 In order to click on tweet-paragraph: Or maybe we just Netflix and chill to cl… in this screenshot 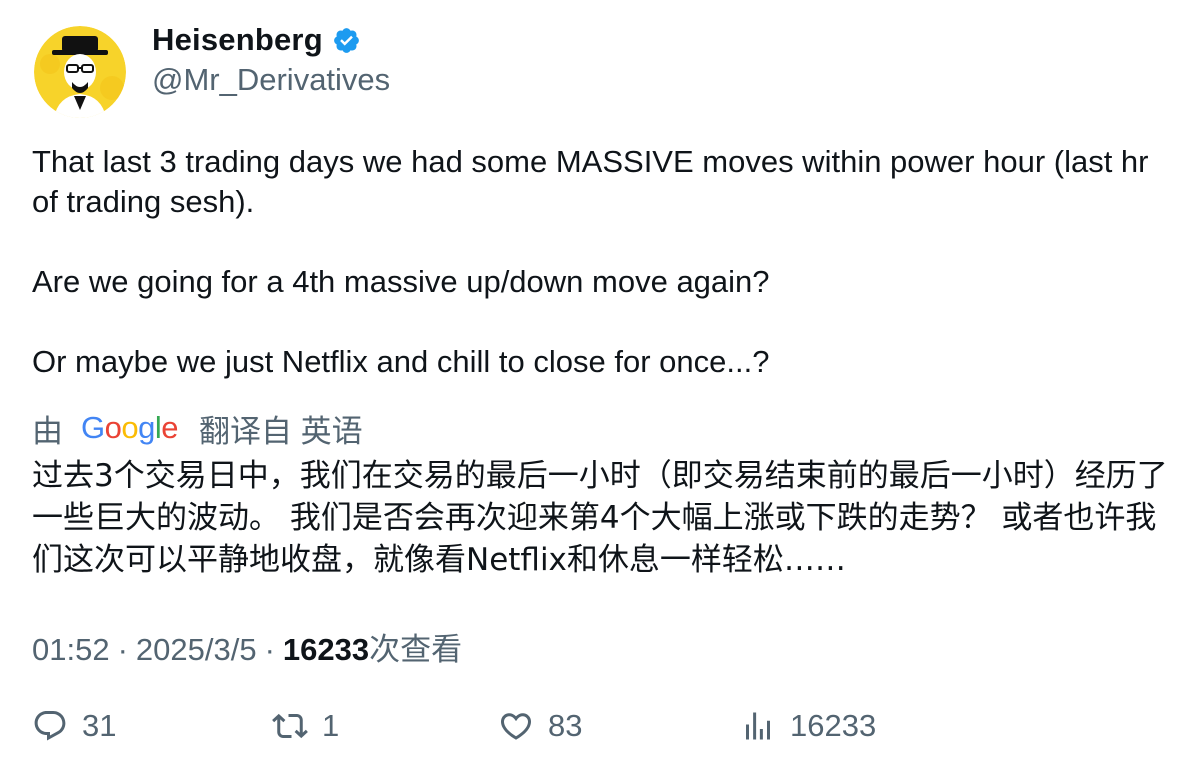, I will do `click(401, 361)`.